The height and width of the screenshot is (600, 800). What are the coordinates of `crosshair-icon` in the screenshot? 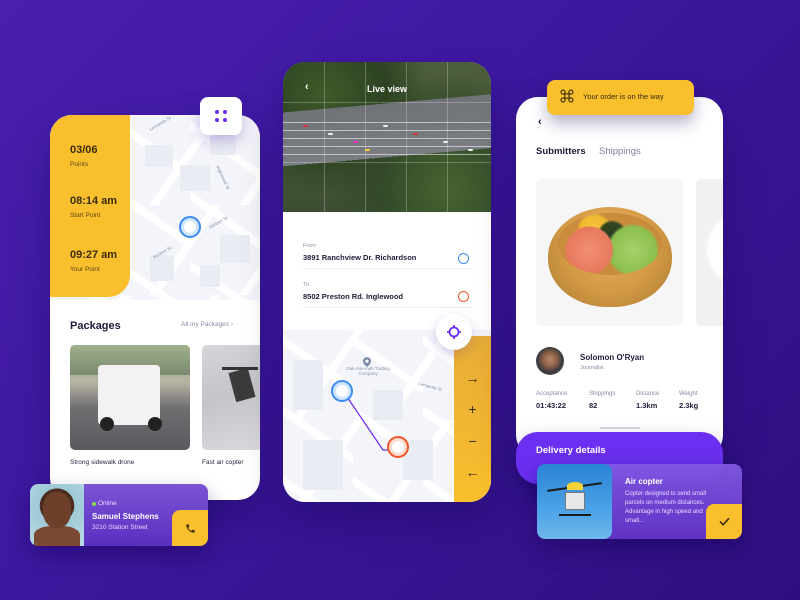 It's located at (454, 332).